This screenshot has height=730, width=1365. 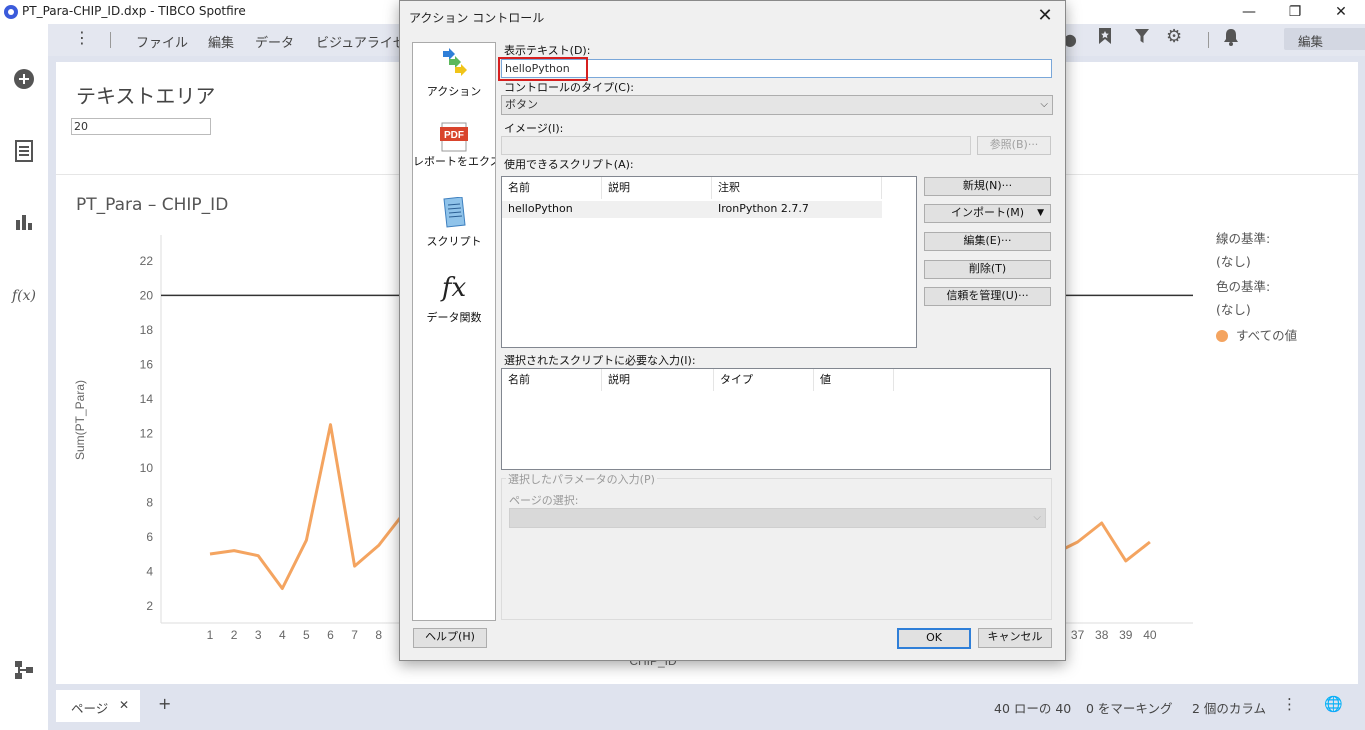 I want to click on control-type-select: ボタン ⌵, so click(x=777, y=105).